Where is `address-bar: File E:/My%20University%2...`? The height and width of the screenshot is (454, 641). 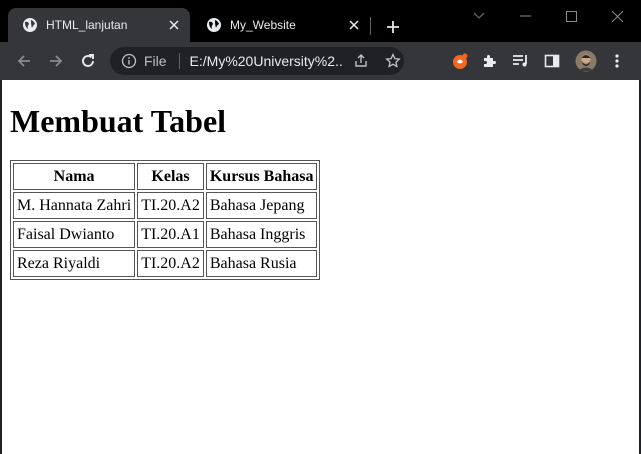
address-bar: File E:/My%20University%2... is located at coordinates (257, 61).